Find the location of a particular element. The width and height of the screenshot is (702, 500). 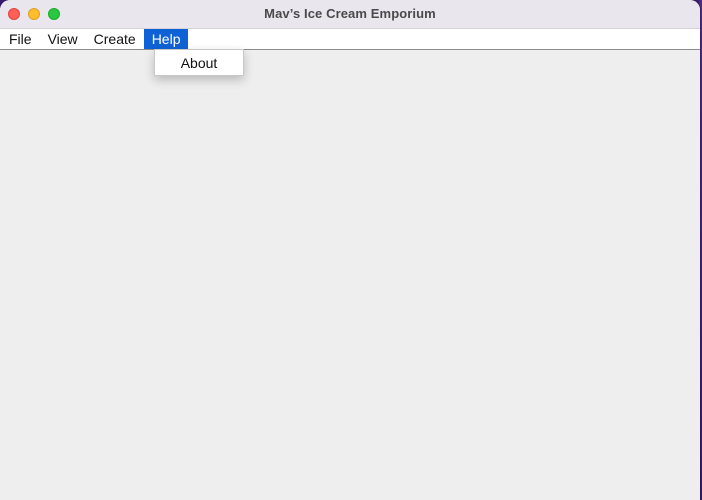

window-title: Mav’s Ice Cream Emporium is located at coordinates (350, 13).